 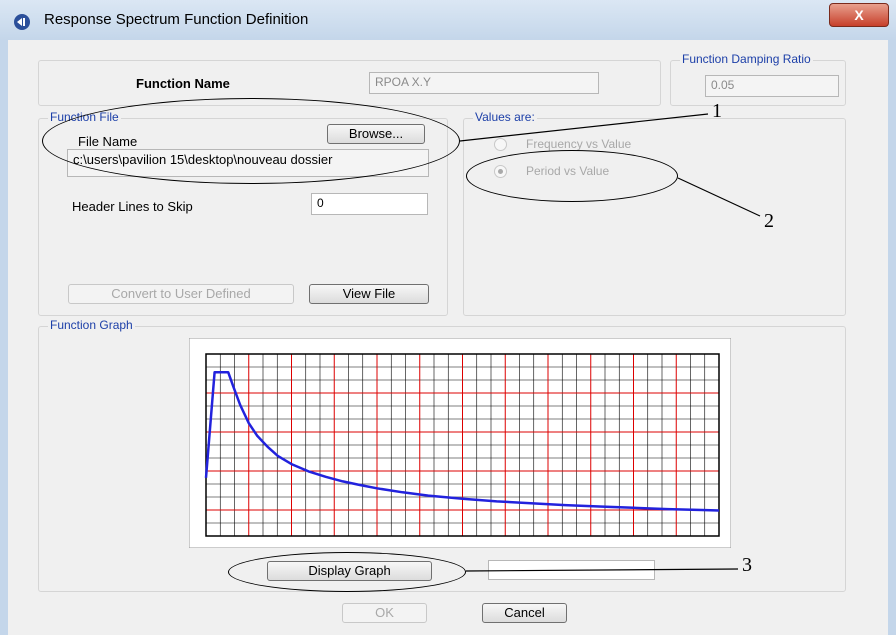 I want to click on callout-1: 1, so click(x=717, y=111).